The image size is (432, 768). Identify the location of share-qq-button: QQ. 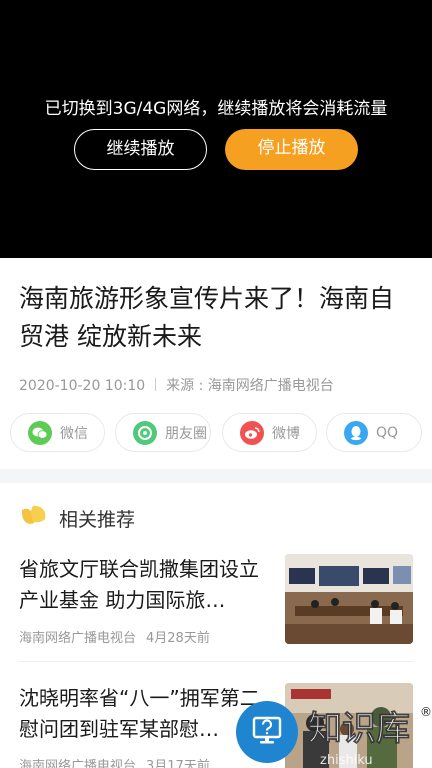
(374, 432).